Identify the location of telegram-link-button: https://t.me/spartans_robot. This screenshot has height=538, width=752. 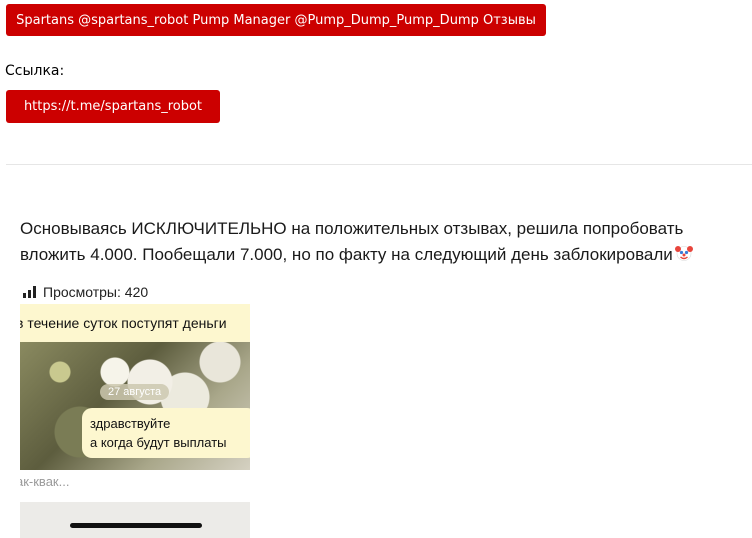
(113, 106).